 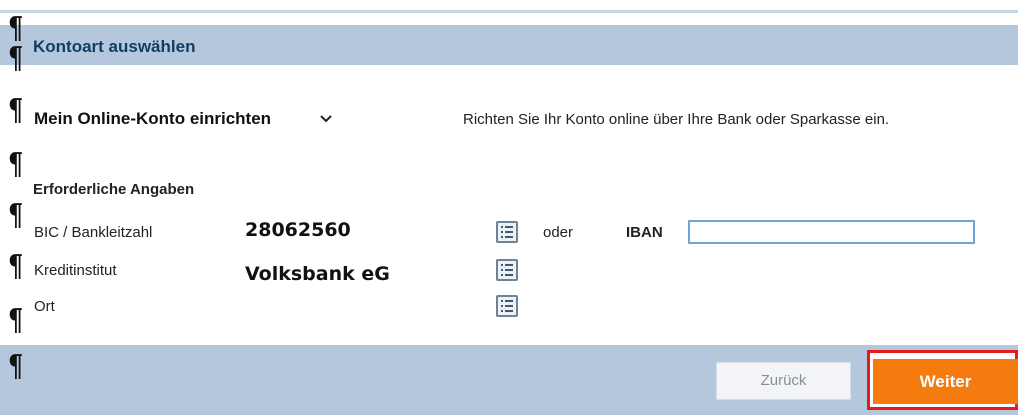 I want to click on city-label: Ort, so click(x=44, y=306).